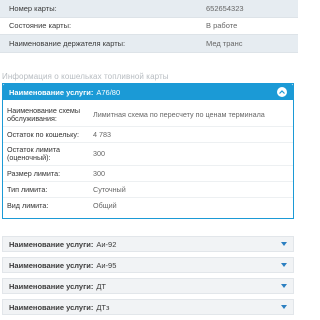 This screenshot has height=320, width=320. I want to click on wallet-header-ai92: Наименование услуги: Аи-92, so click(148, 244).